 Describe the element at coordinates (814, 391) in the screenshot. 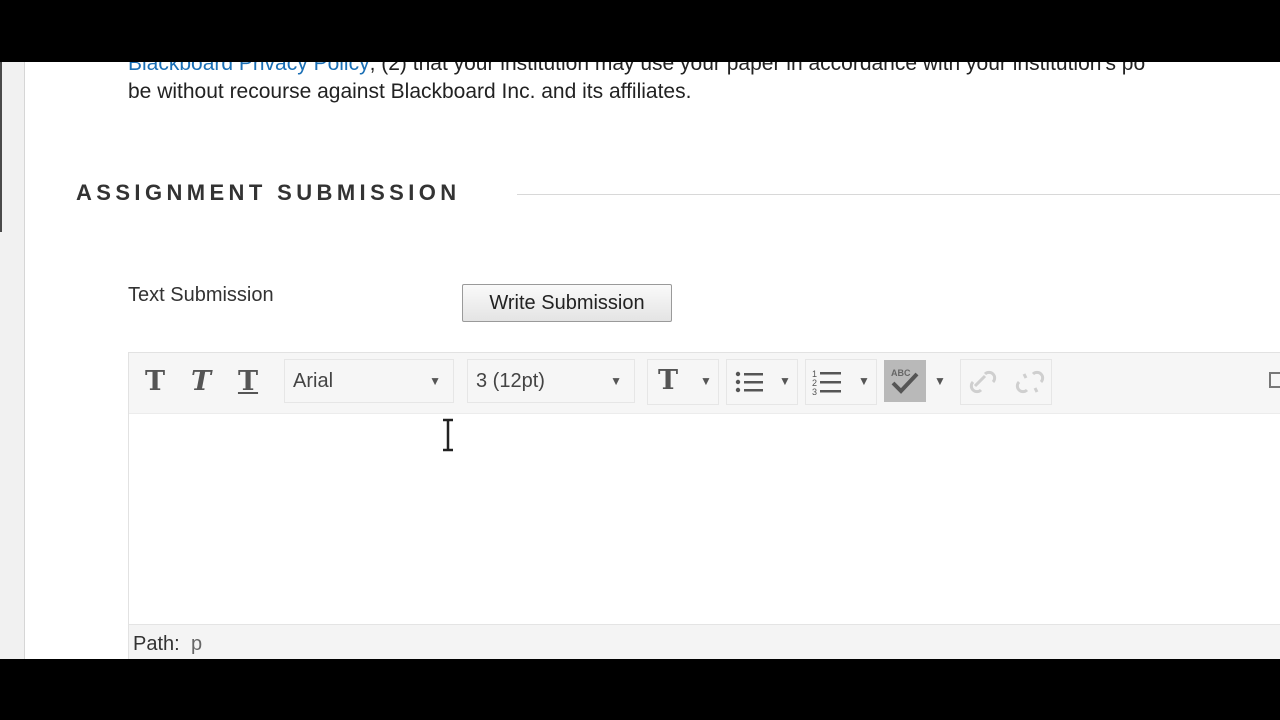

I see `svg-text: 3` at that location.